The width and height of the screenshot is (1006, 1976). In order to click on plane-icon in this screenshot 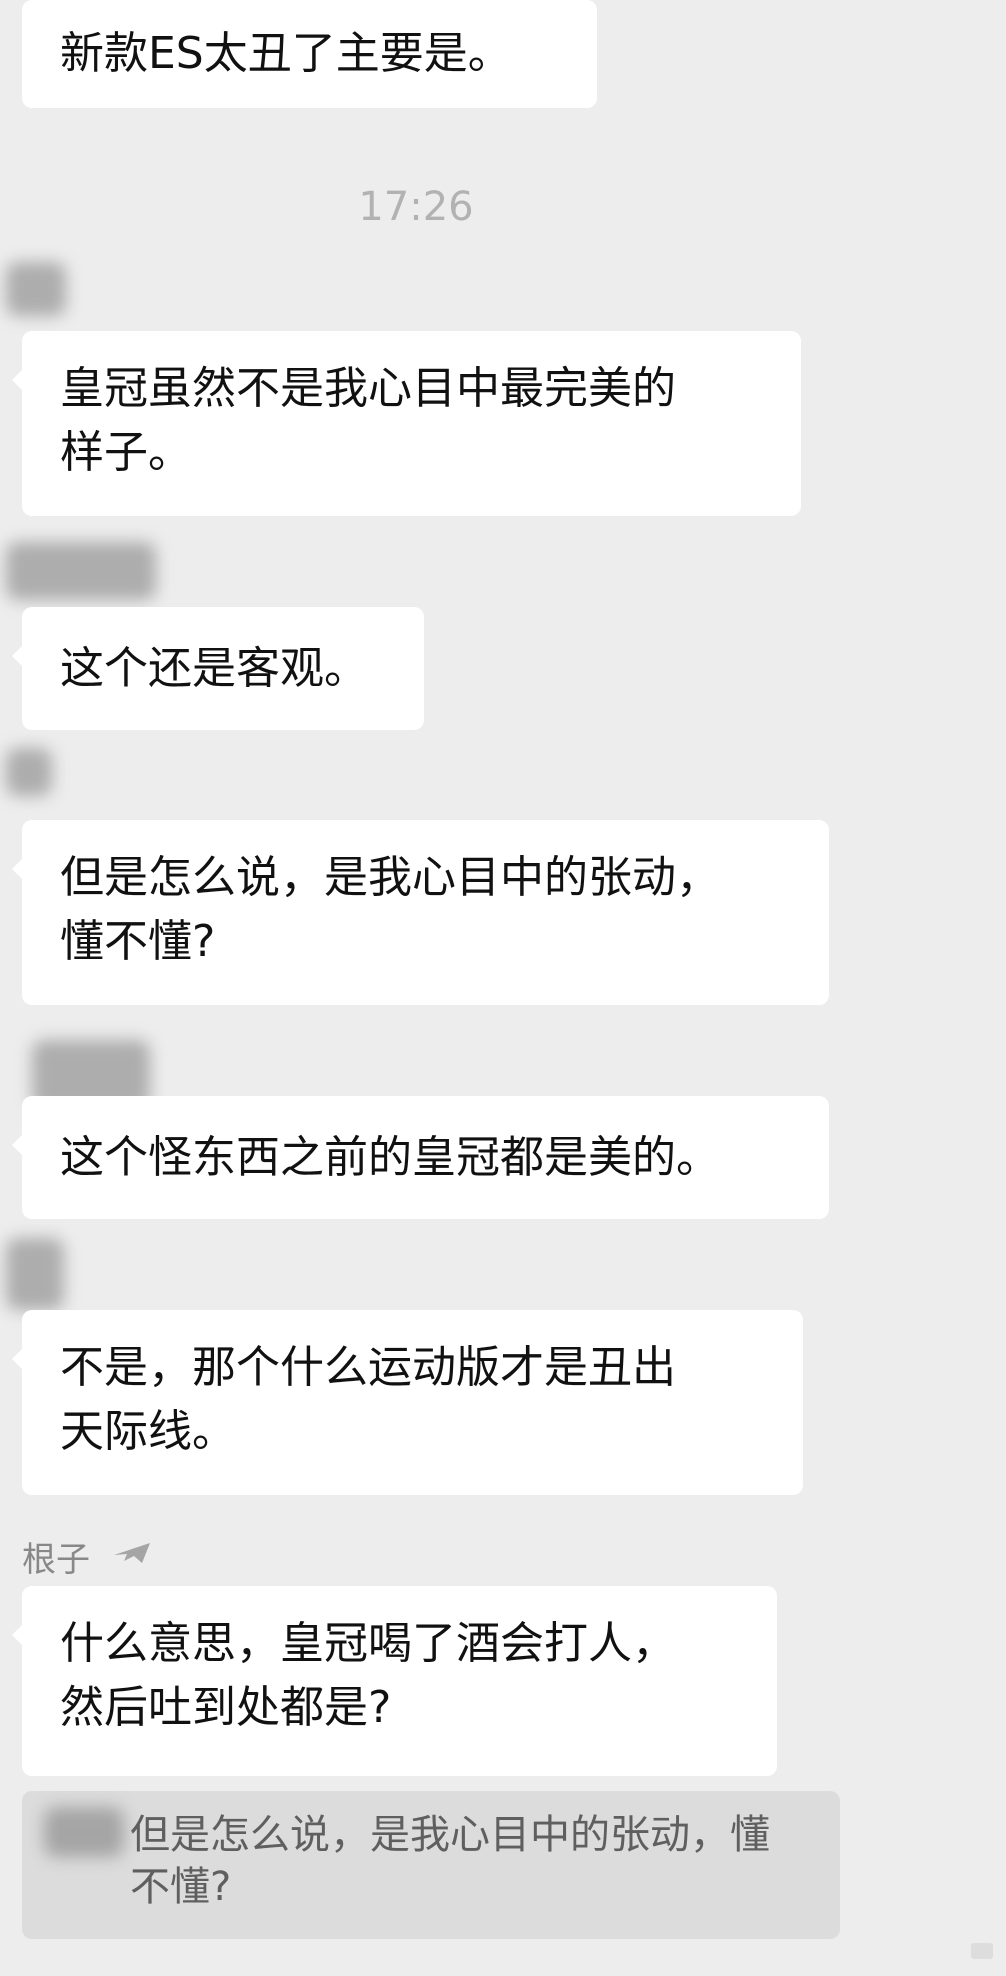, I will do `click(132, 1556)`.